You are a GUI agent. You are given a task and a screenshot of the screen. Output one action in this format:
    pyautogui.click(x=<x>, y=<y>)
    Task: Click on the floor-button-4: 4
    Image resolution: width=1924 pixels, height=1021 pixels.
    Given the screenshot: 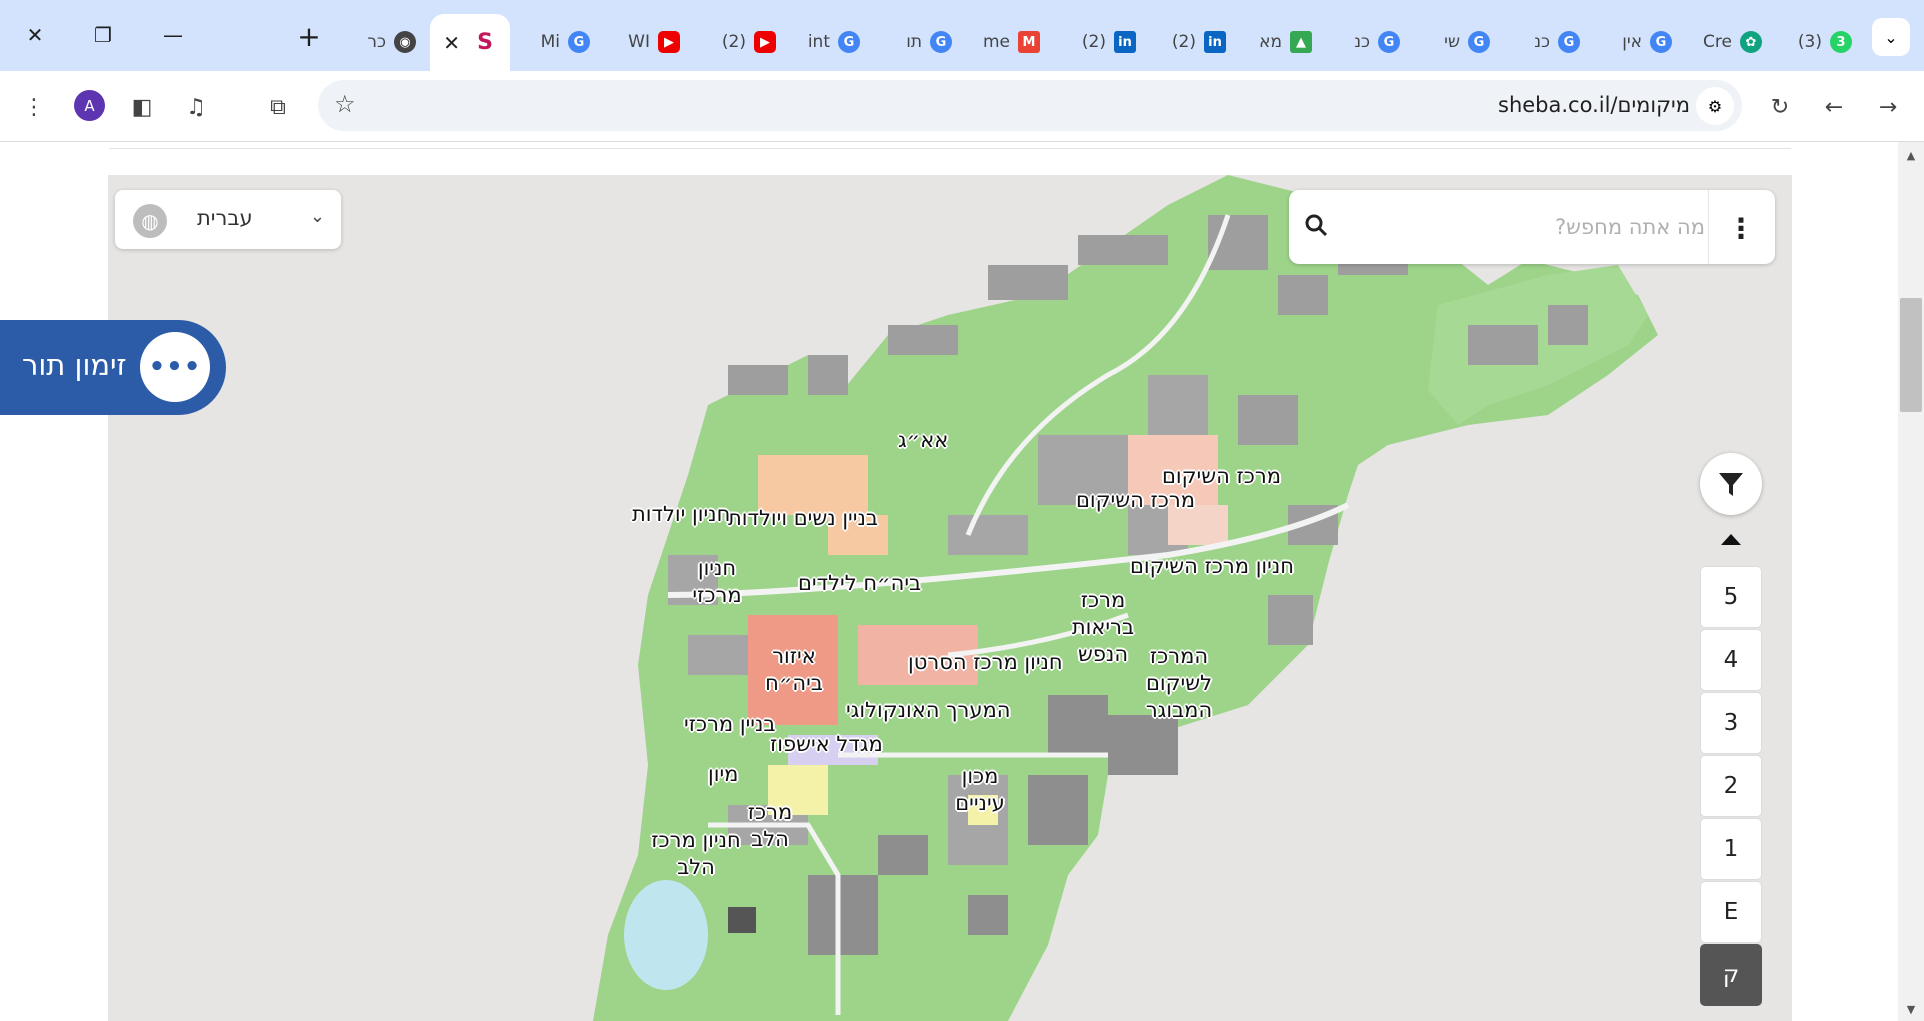 What is the action you would take?
    pyautogui.click(x=1731, y=660)
    